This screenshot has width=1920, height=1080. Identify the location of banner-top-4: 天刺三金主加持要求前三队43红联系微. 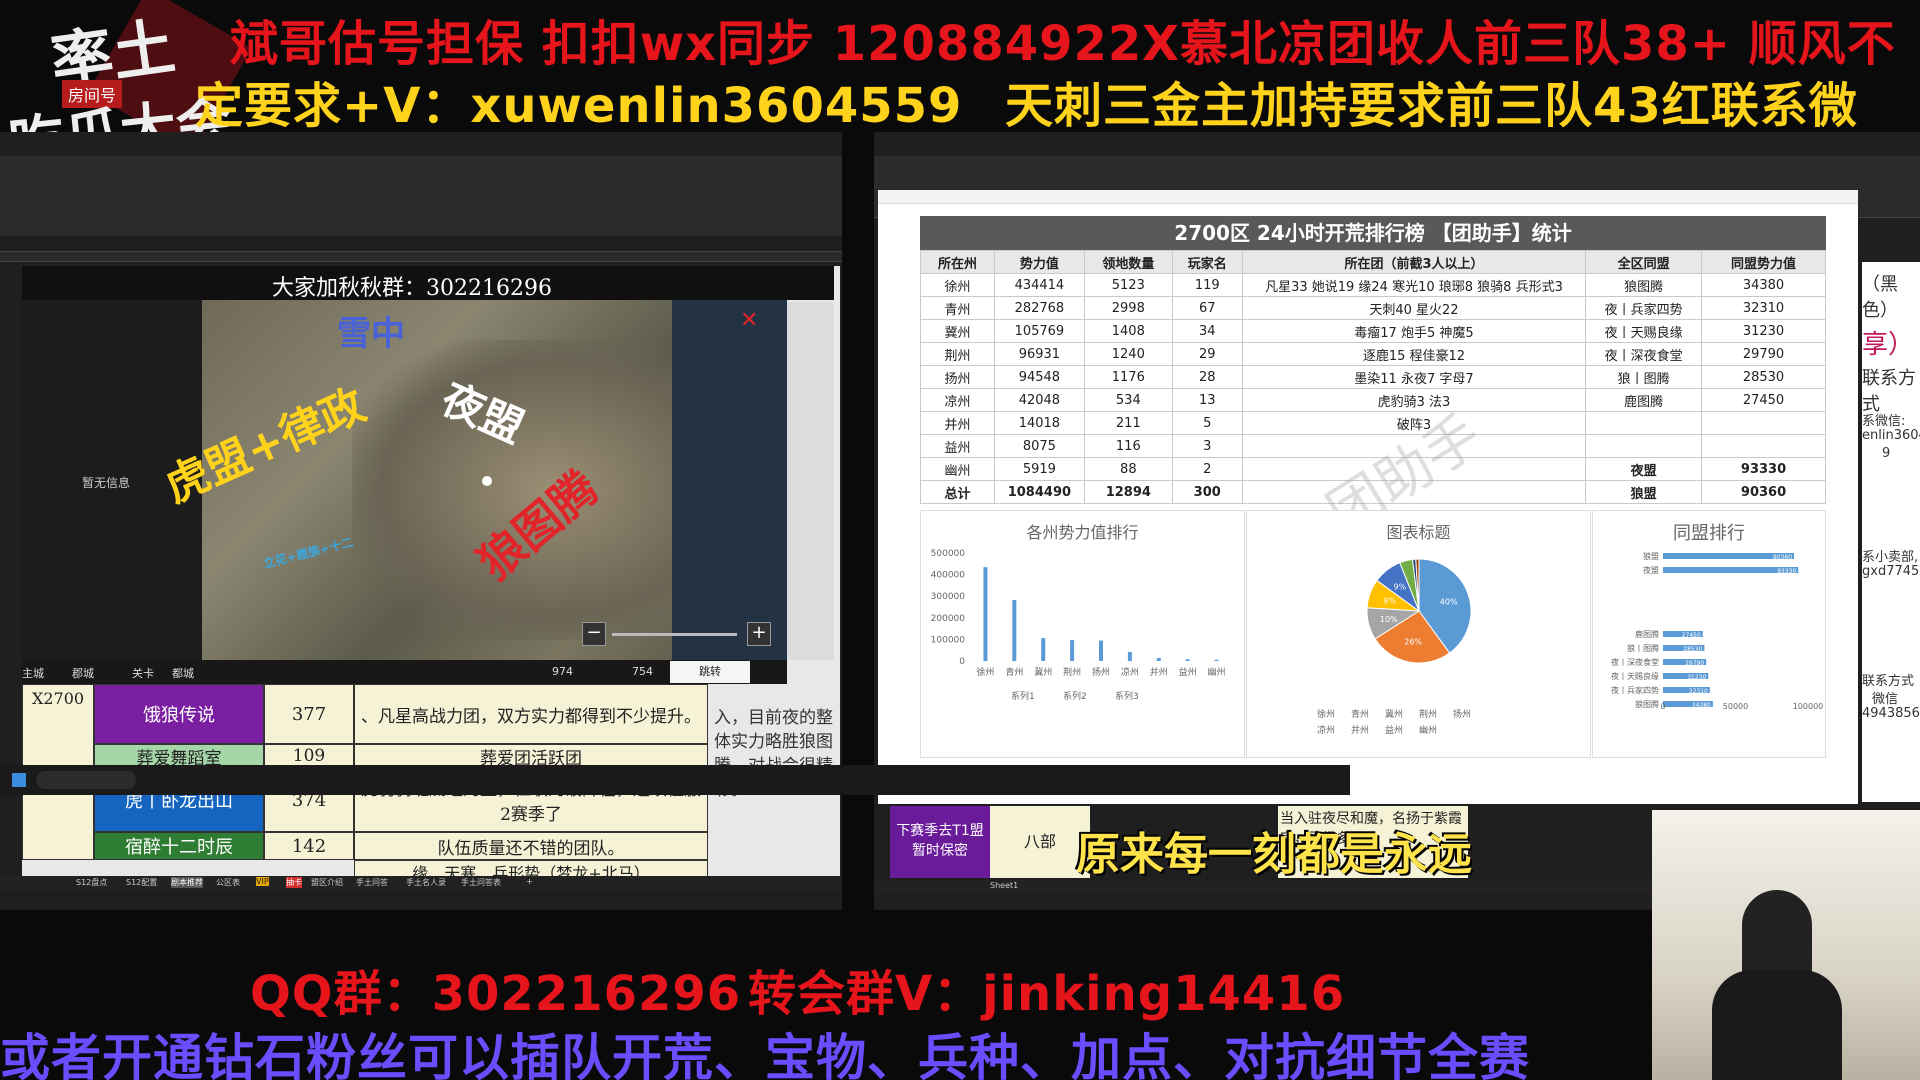
(1431, 106).